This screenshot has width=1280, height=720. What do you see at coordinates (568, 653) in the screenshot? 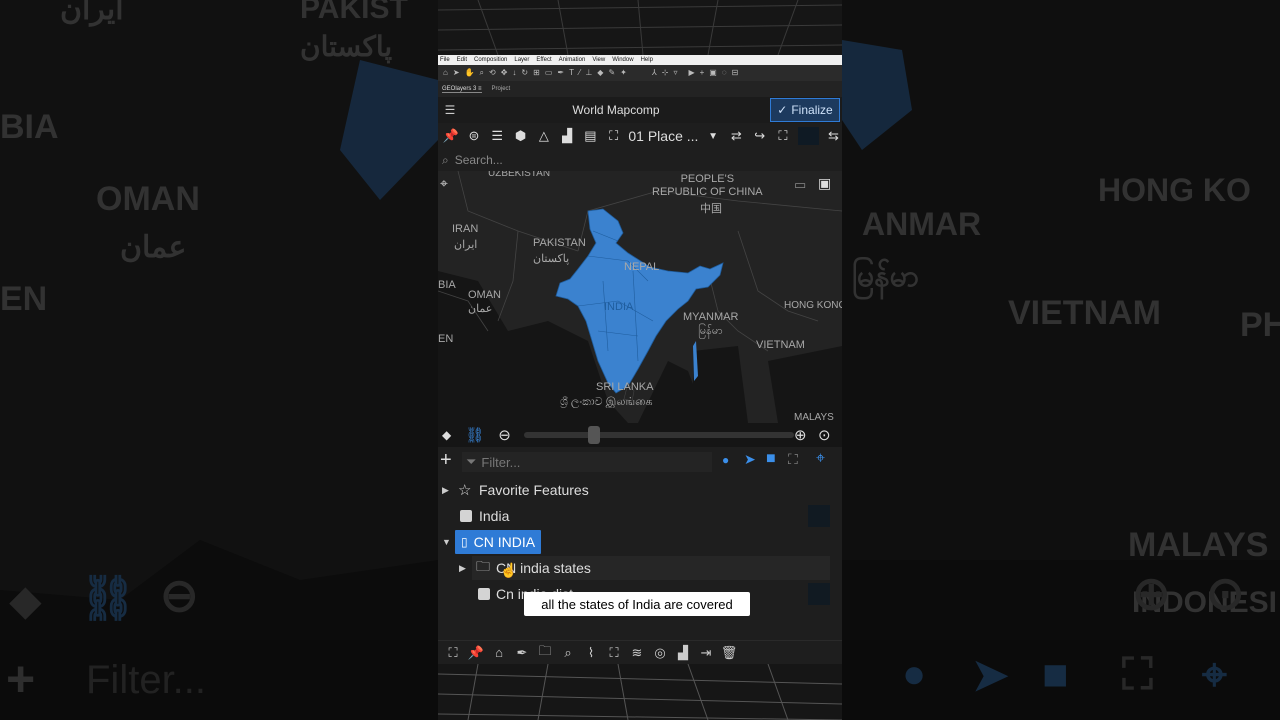
I see `zoom-feature-icon: ⌕` at bounding box center [568, 653].